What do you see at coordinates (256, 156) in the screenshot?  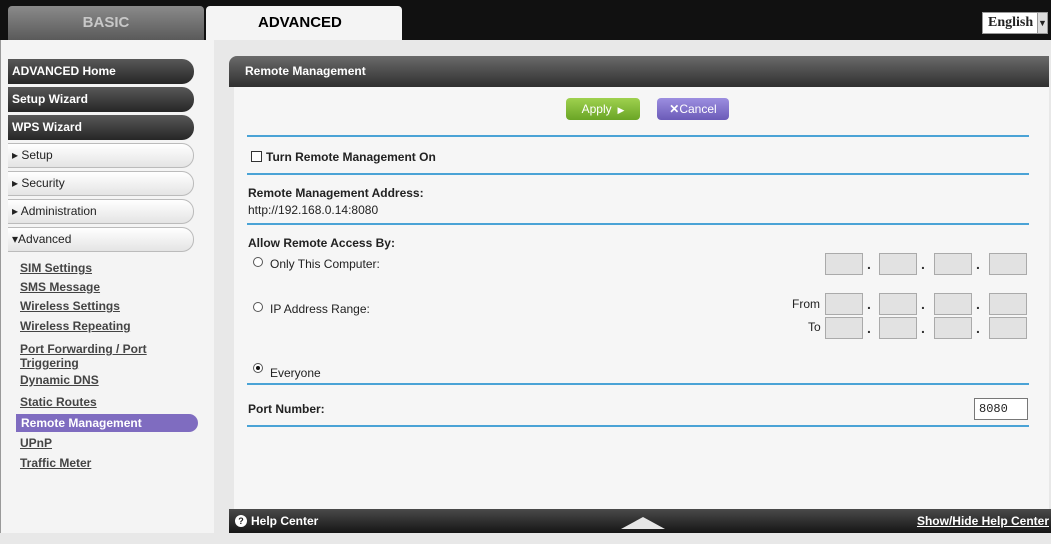 I see `turn-on-checkbox` at bounding box center [256, 156].